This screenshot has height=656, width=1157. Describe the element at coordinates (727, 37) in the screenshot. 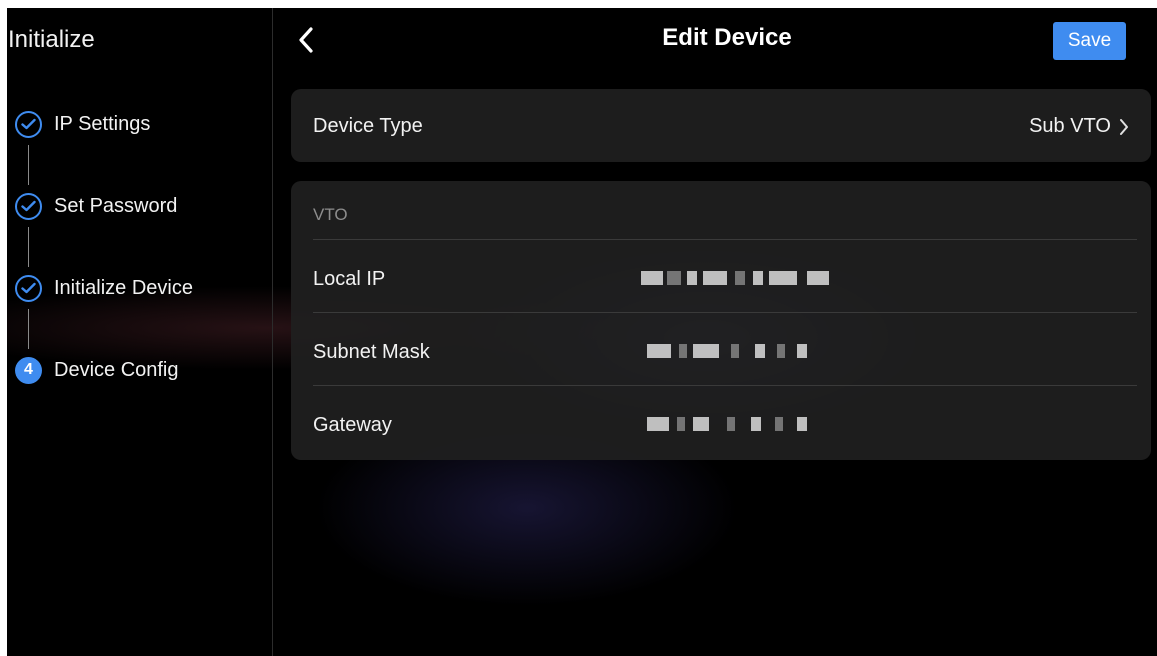

I see `page-title: Edit Device` at that location.